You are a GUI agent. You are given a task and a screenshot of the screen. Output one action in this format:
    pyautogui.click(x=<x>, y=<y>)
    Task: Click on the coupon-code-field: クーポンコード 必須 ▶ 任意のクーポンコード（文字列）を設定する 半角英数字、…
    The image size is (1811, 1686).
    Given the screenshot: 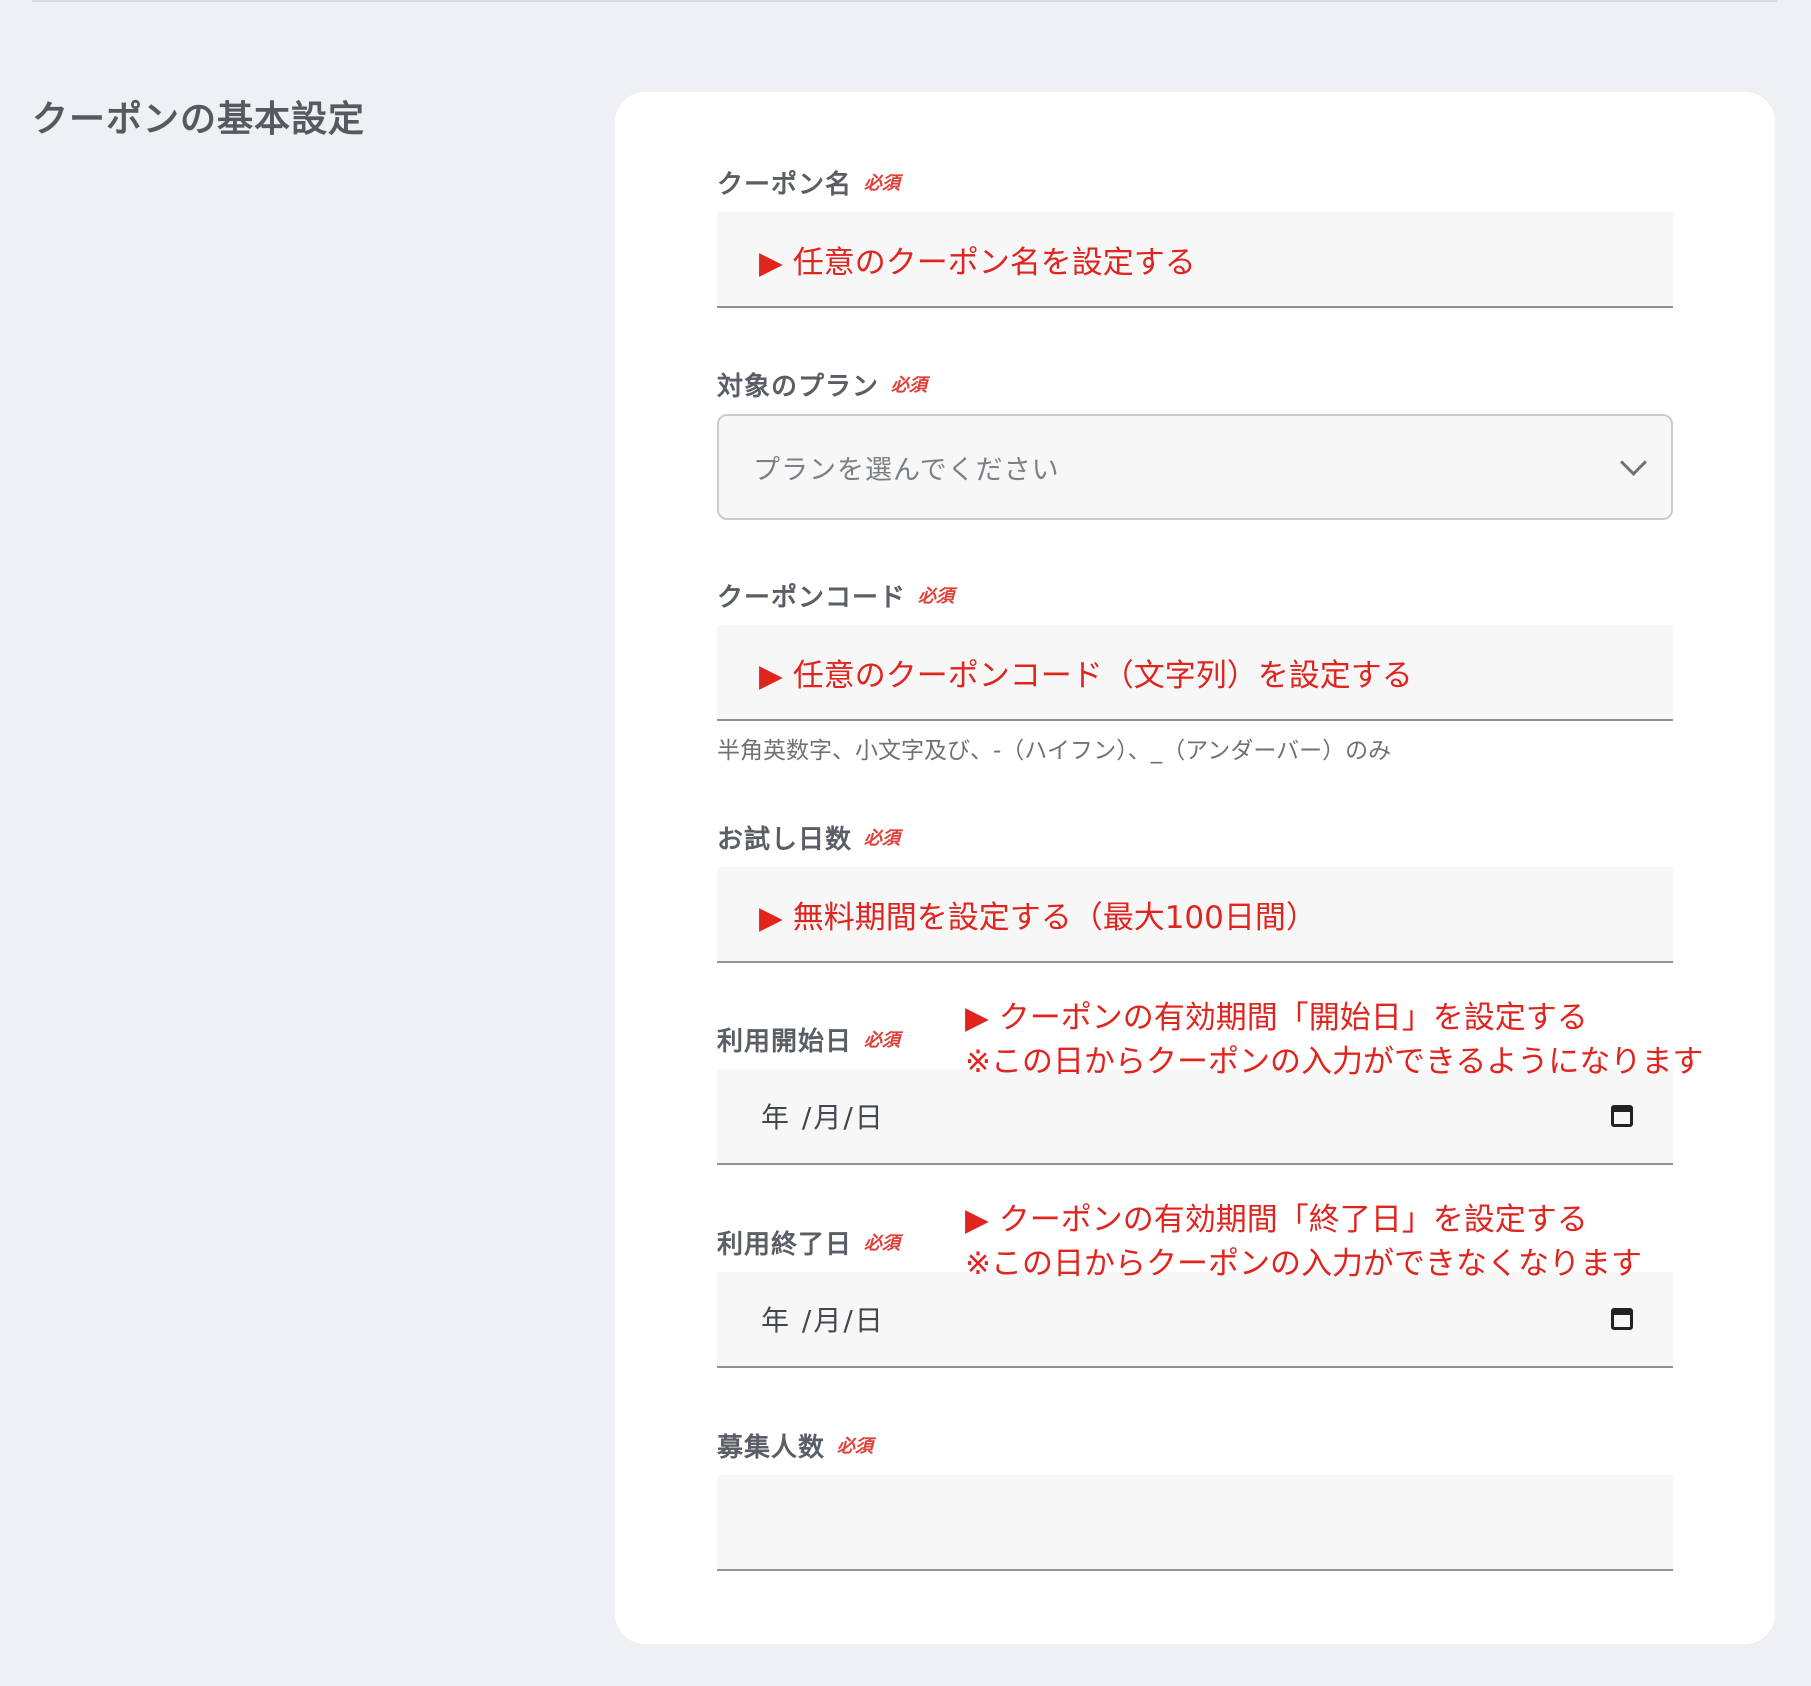 What is the action you would take?
    pyautogui.click(x=1195, y=670)
    